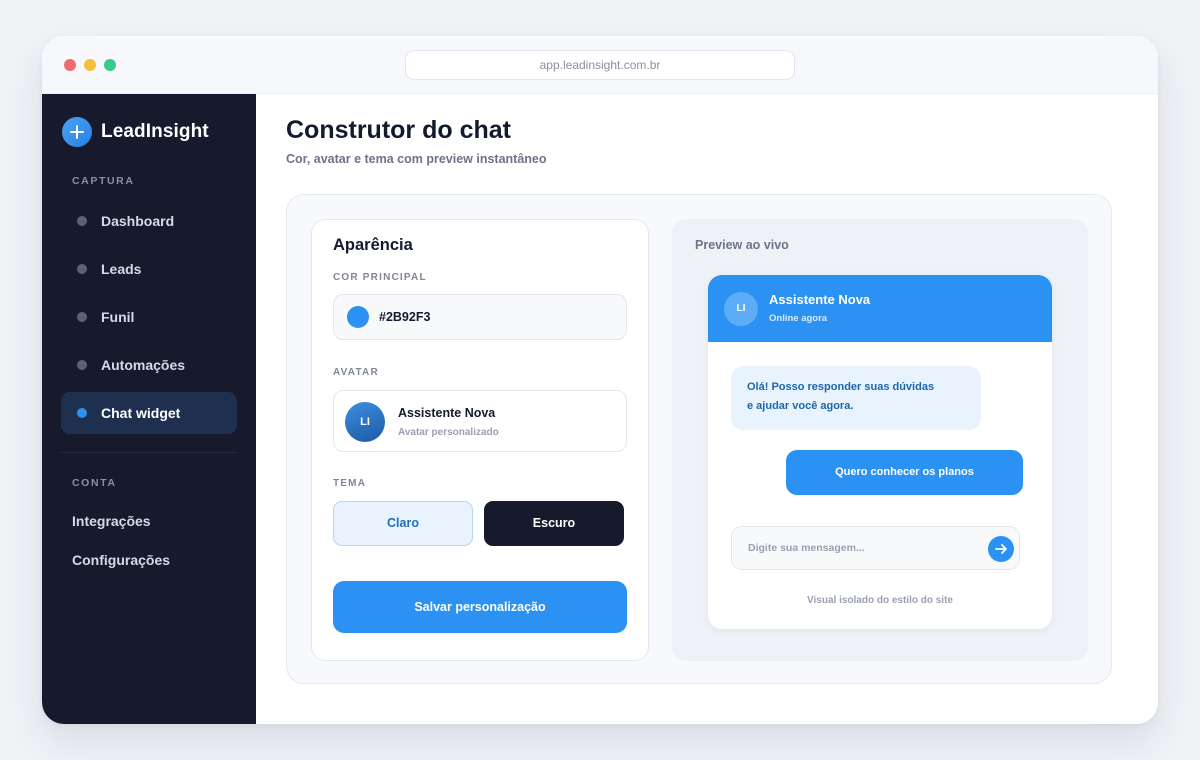  What do you see at coordinates (138, 221) in the screenshot?
I see `sidebar-item-label: Dashboard` at bounding box center [138, 221].